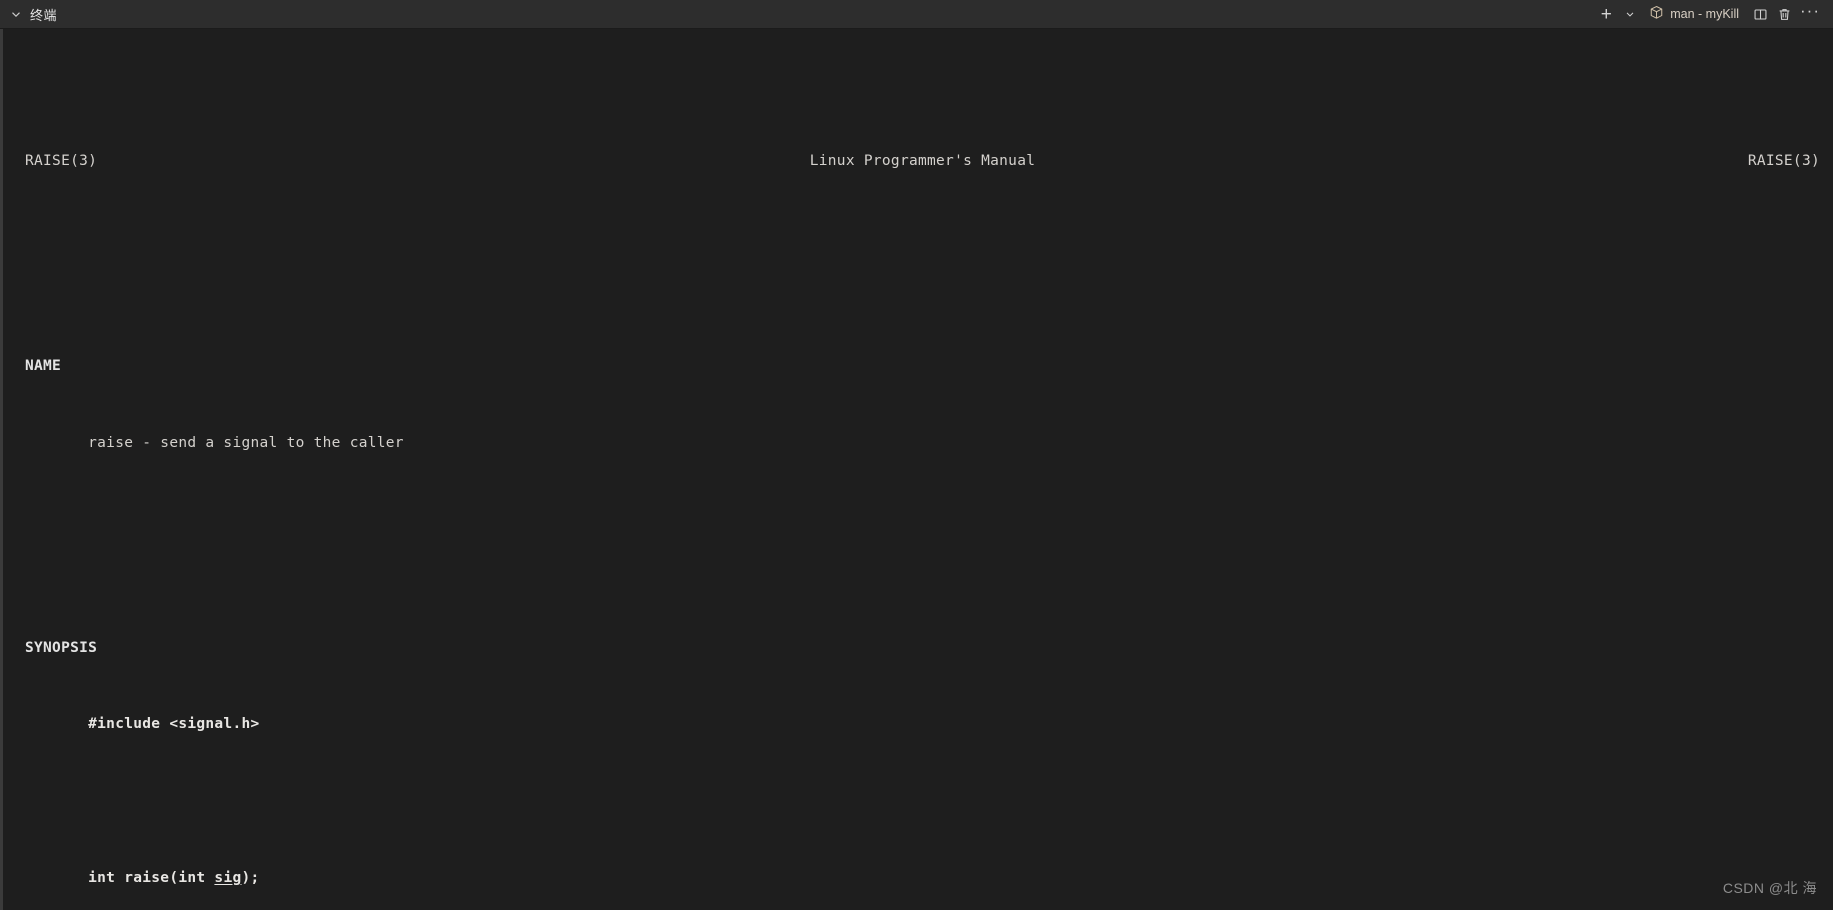 The image size is (1833, 910). I want to click on trash-icon, so click(1784, 14).